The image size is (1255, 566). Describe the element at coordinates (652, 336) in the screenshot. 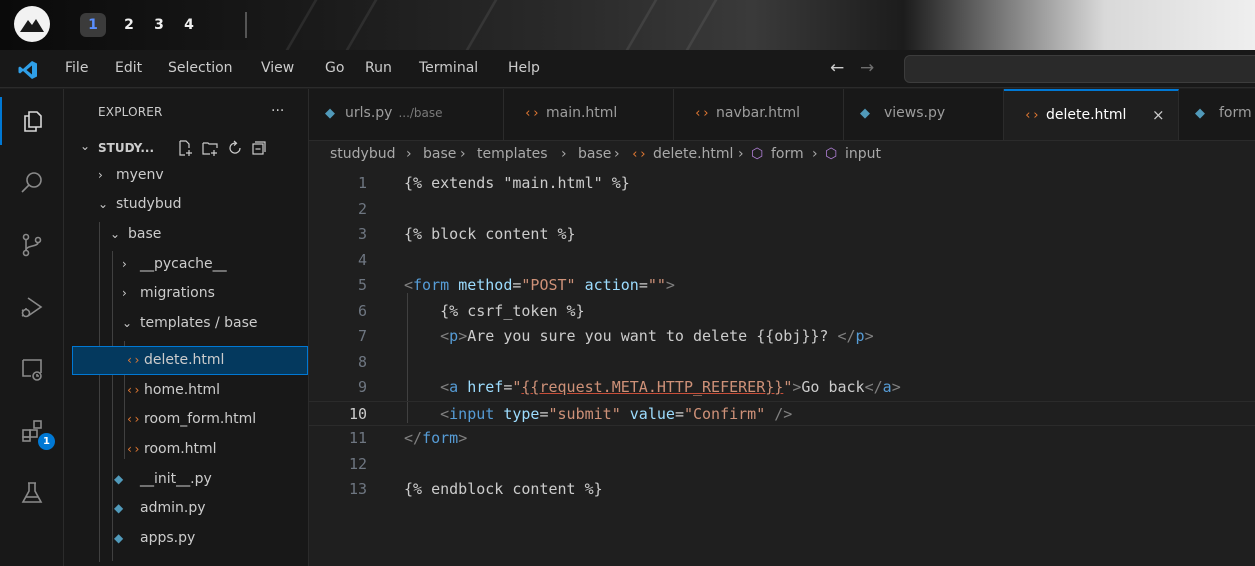

I see `code-token: Are you sure you want to delete {{obj}}?` at that location.